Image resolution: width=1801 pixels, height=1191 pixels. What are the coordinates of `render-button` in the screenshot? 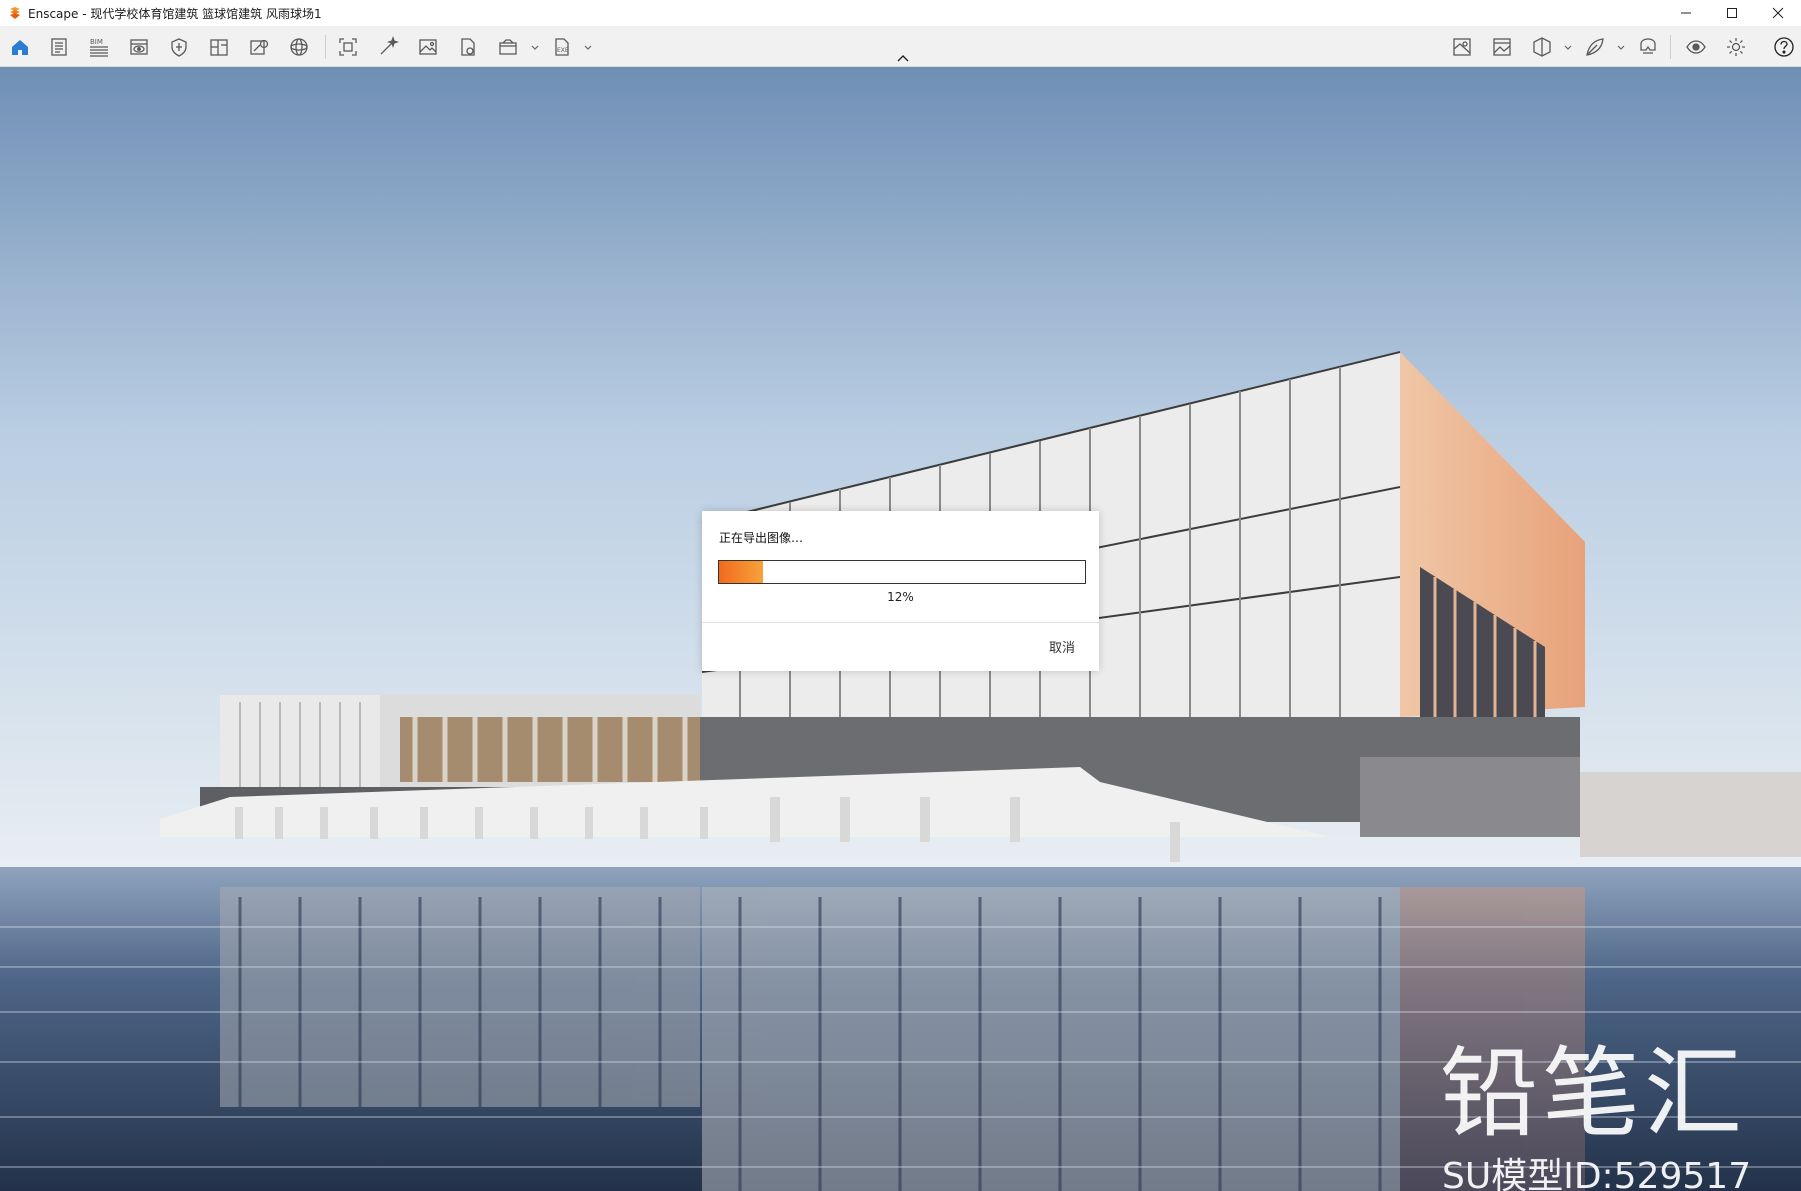 It's located at (388, 47).